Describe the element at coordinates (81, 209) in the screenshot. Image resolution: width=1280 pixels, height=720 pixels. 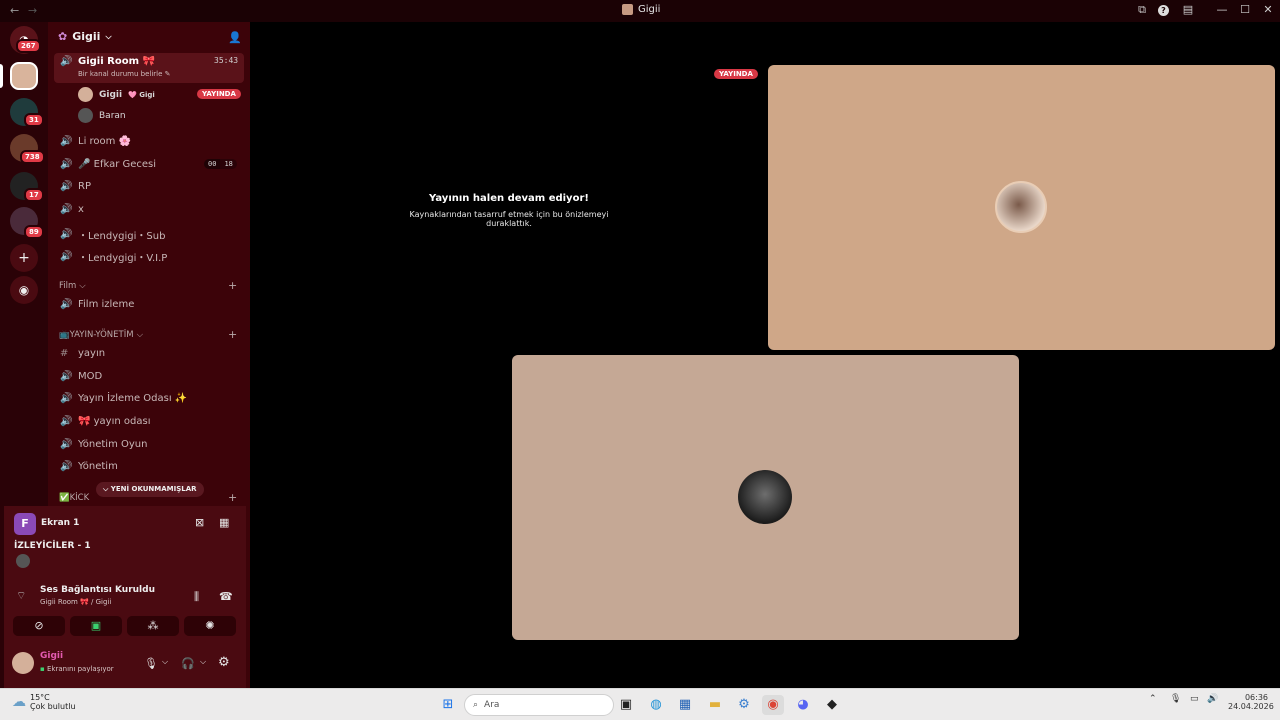
I see `channel-name: x` at that location.